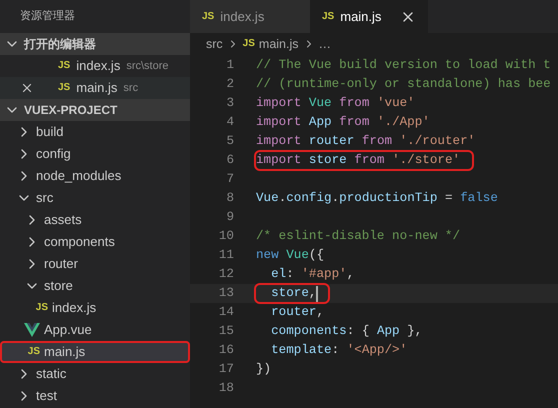  Describe the element at coordinates (95, 308) in the screenshot. I see `tree-item: JS index.js` at that location.